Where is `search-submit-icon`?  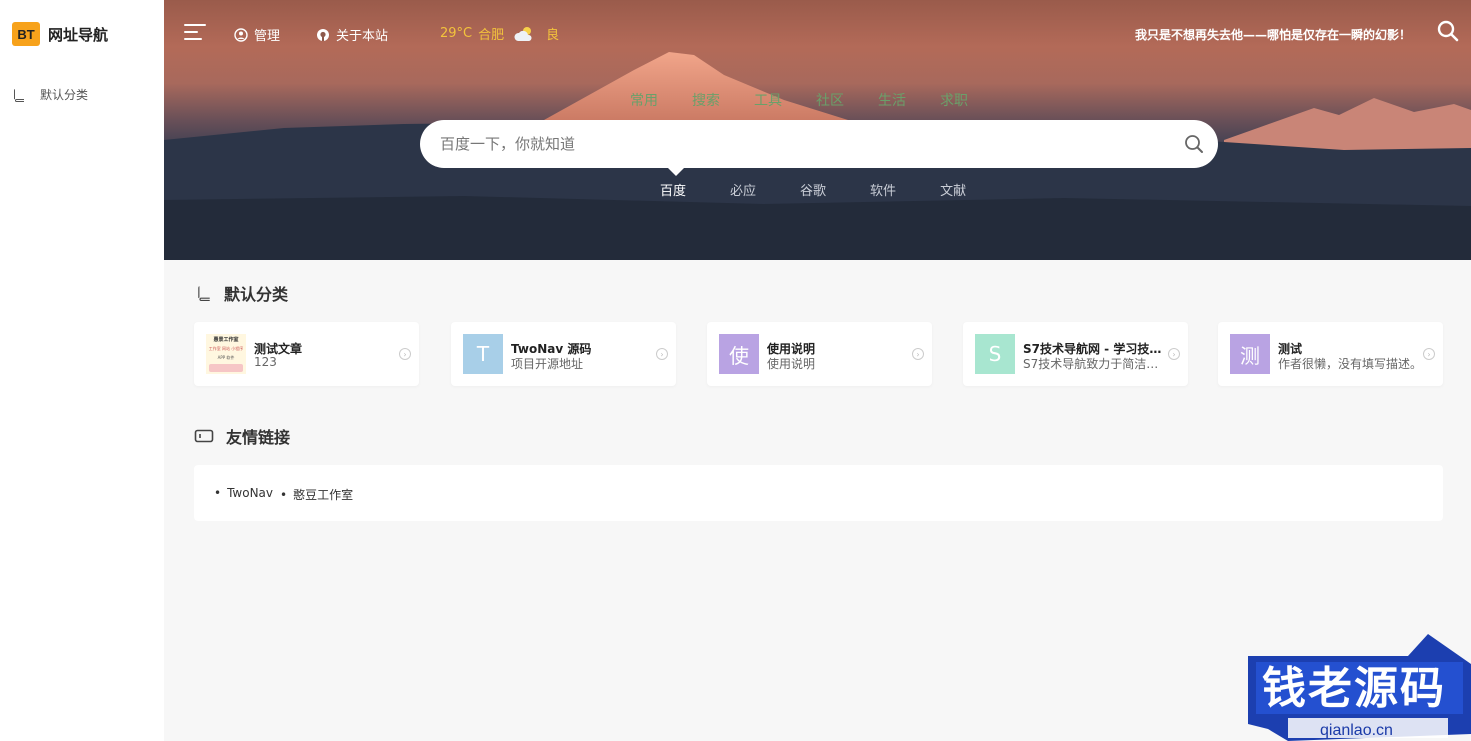 search-submit-icon is located at coordinates (1194, 144).